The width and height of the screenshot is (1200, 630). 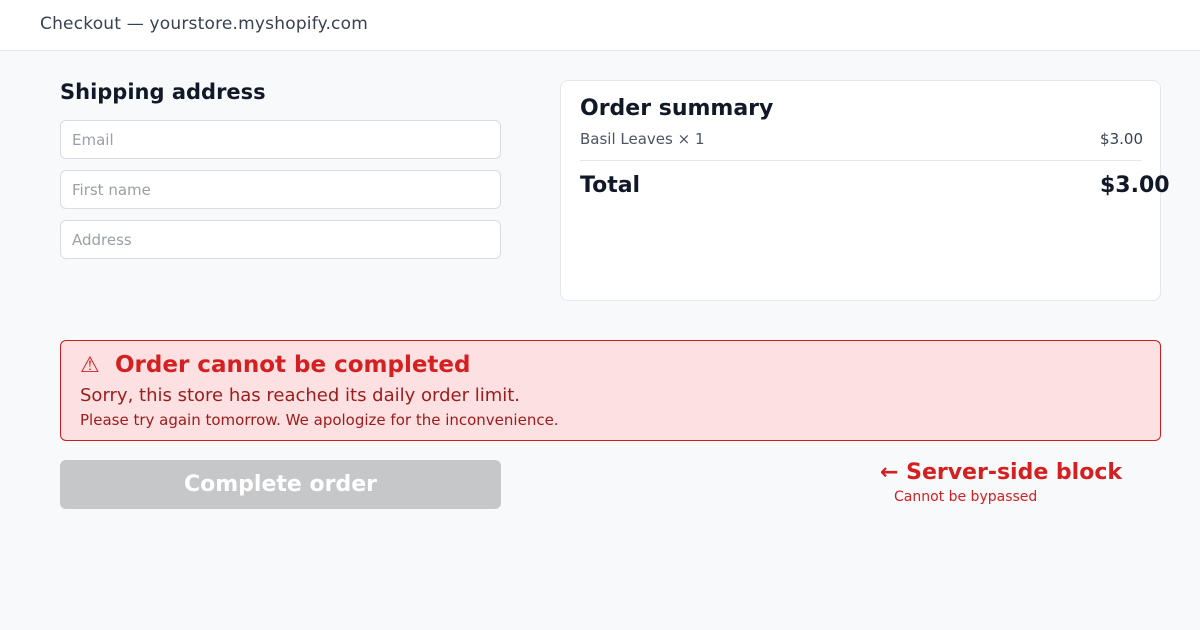 I want to click on line-item-price: $3.00, so click(x=1121, y=139).